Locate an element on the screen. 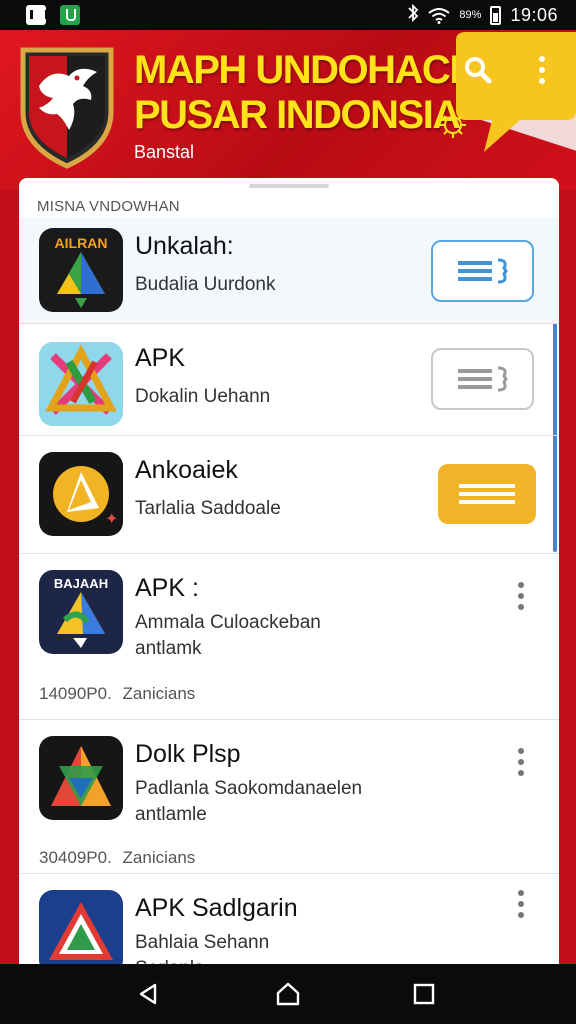 Image resolution: width=576 pixels, height=1024 pixels. recents-square-icon is located at coordinates (424, 994).